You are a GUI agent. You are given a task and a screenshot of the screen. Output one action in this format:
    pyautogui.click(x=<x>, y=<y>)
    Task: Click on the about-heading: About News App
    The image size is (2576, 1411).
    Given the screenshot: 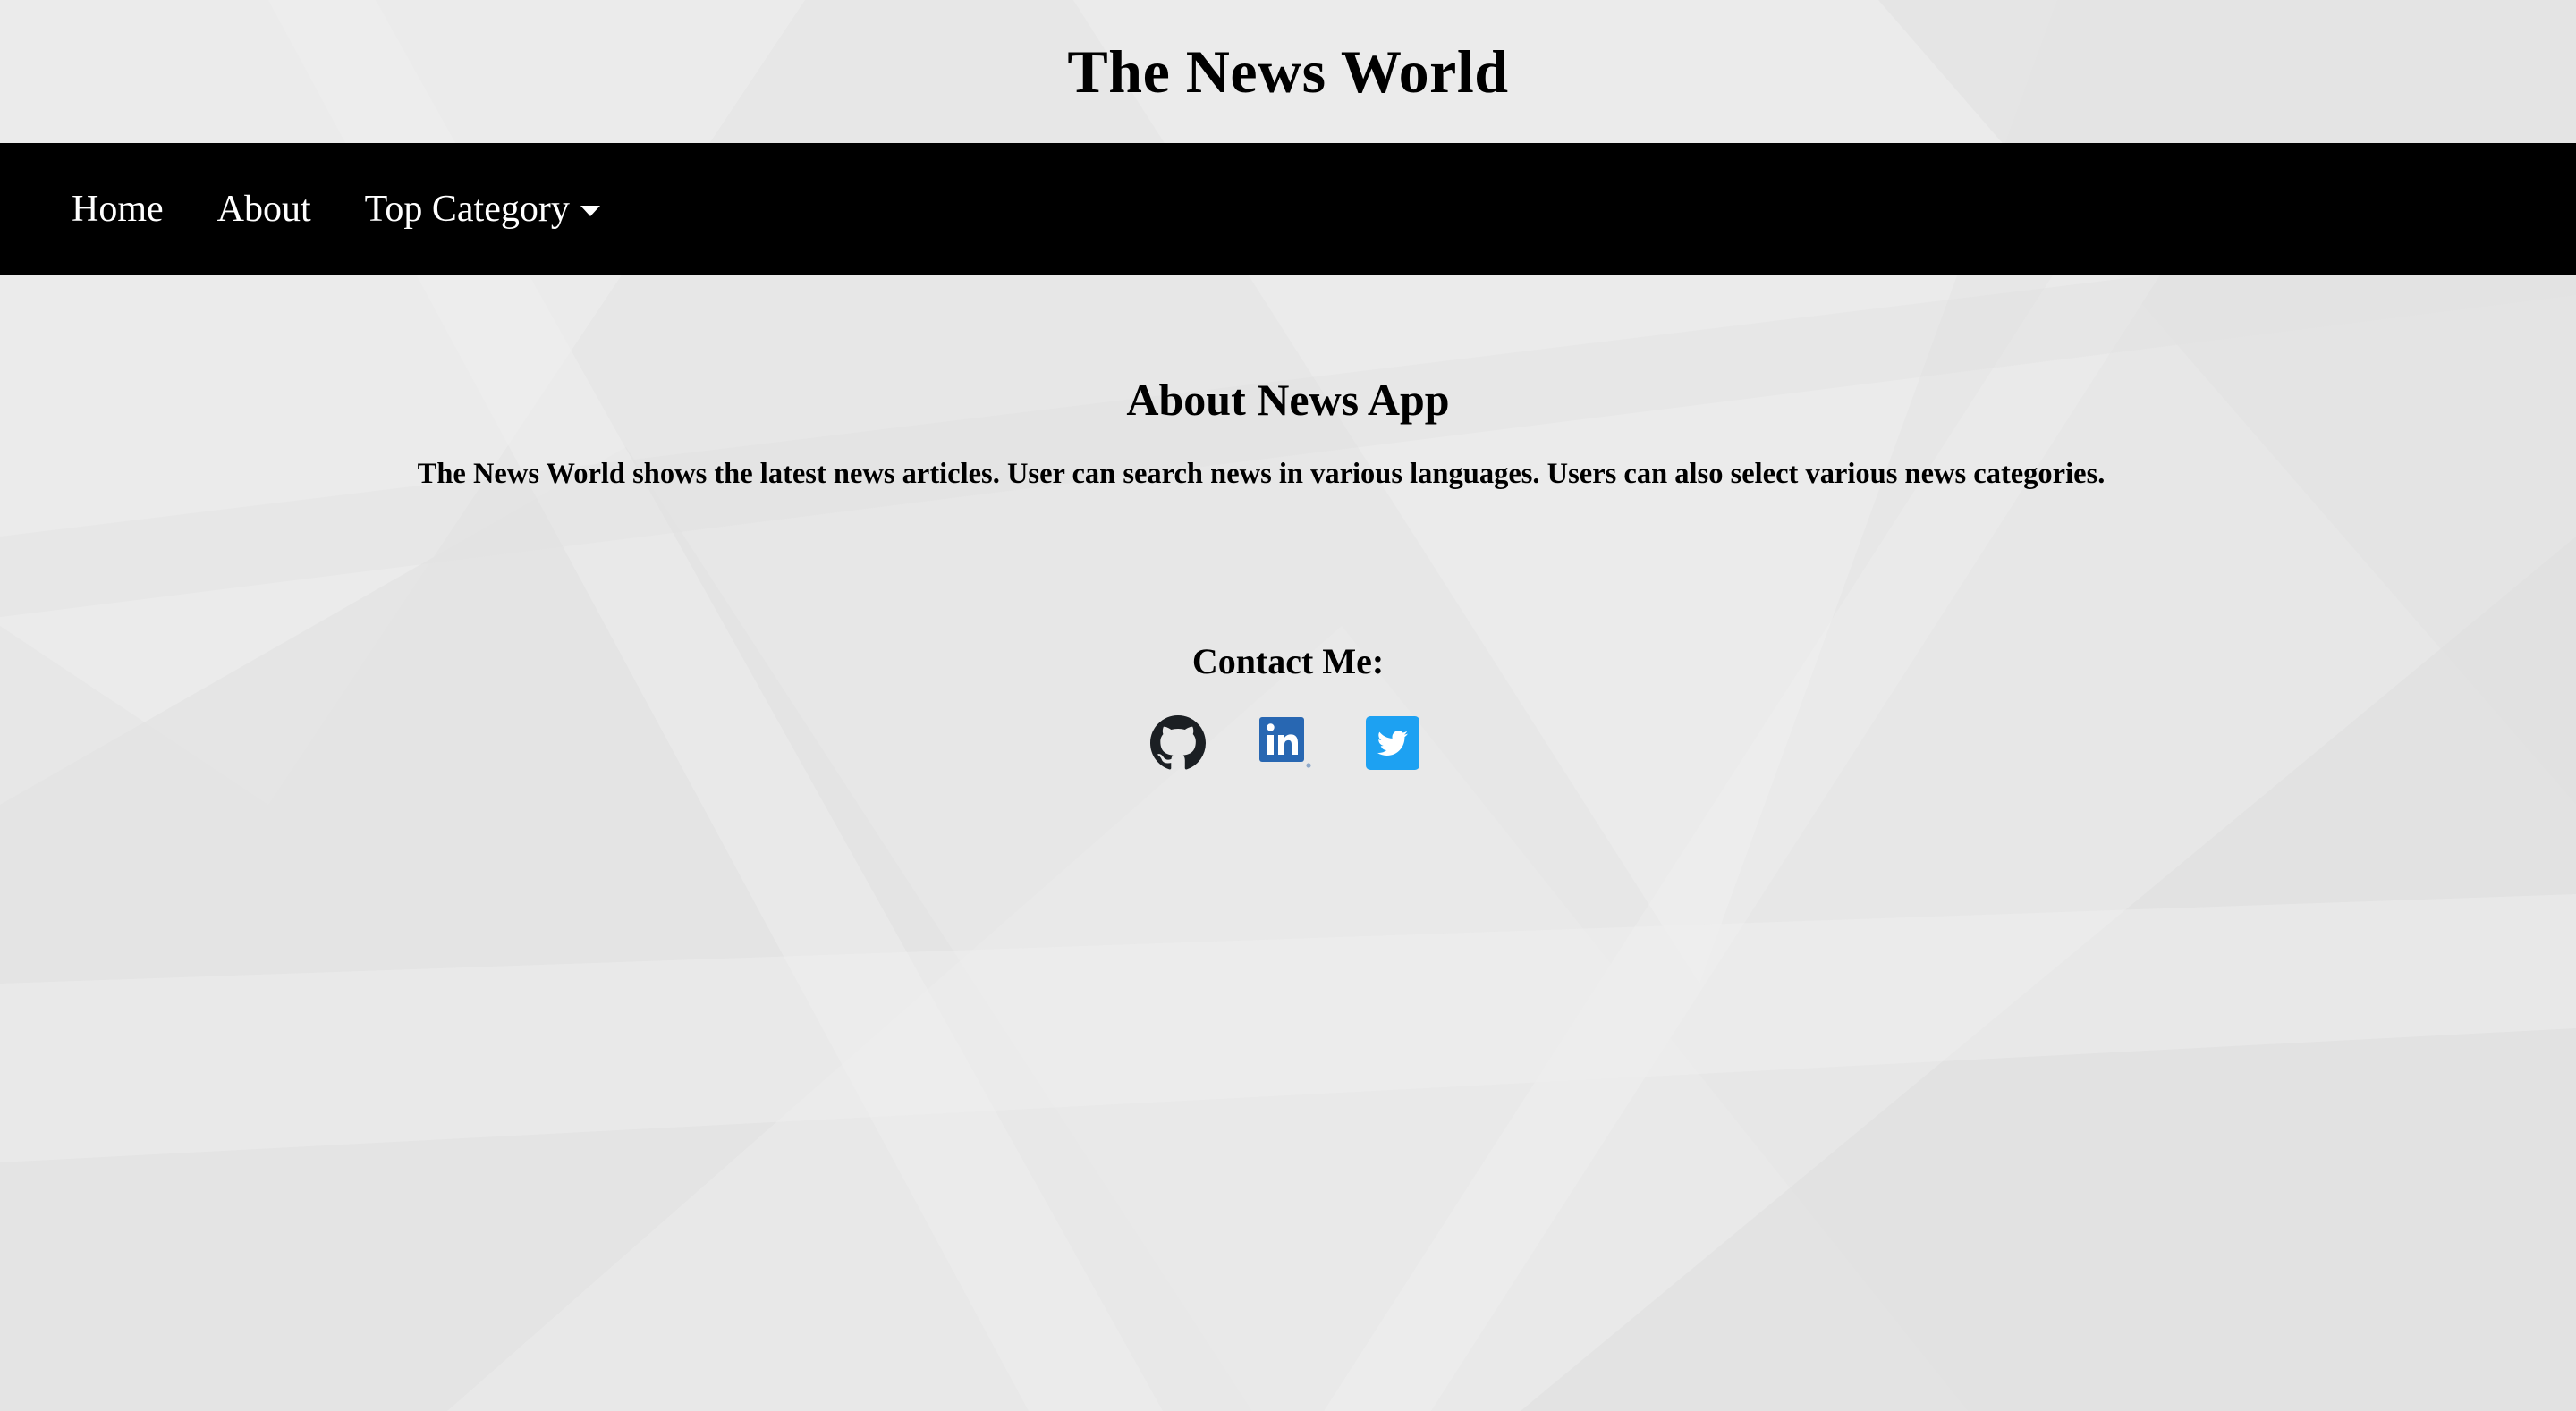 What is the action you would take?
    pyautogui.click(x=1288, y=400)
    